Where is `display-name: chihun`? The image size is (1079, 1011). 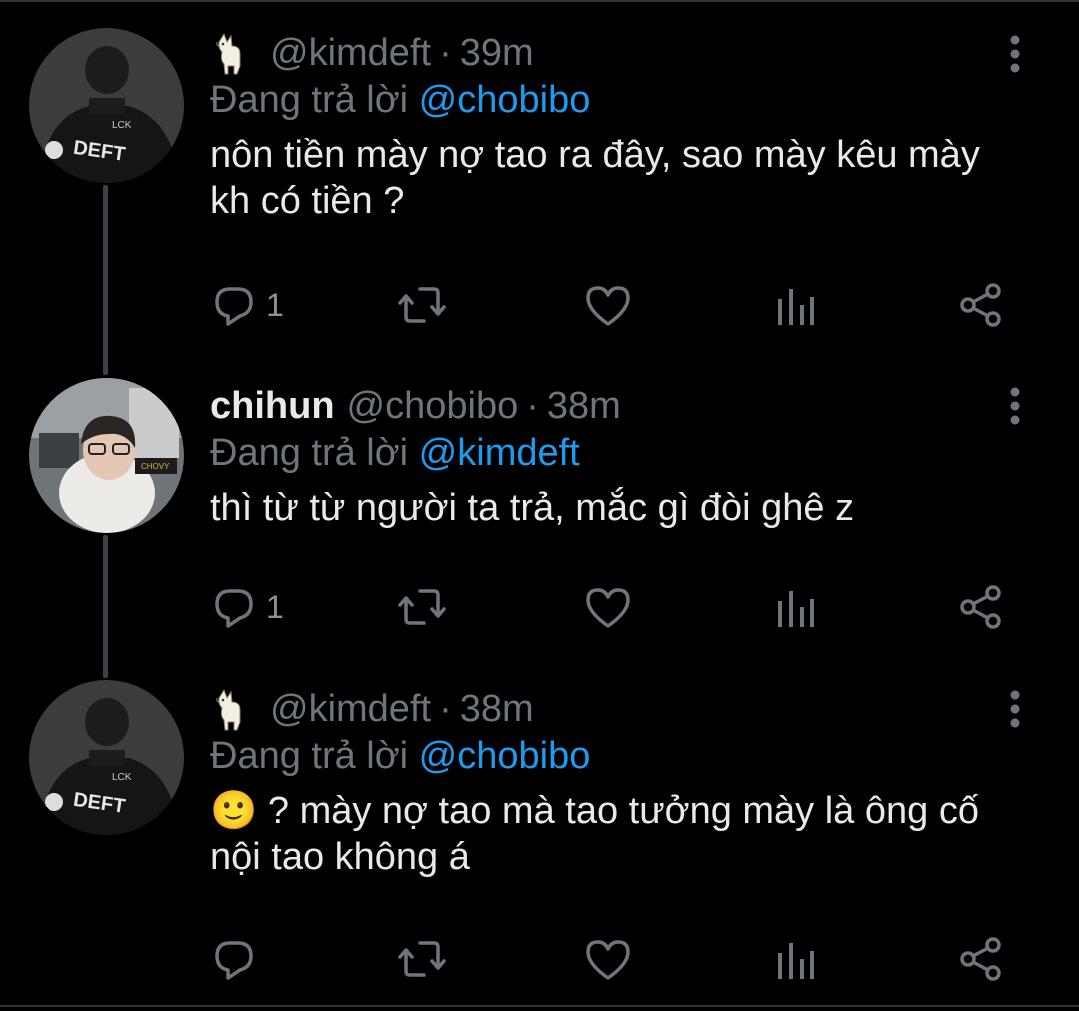
display-name: chihun is located at coordinates (272, 406).